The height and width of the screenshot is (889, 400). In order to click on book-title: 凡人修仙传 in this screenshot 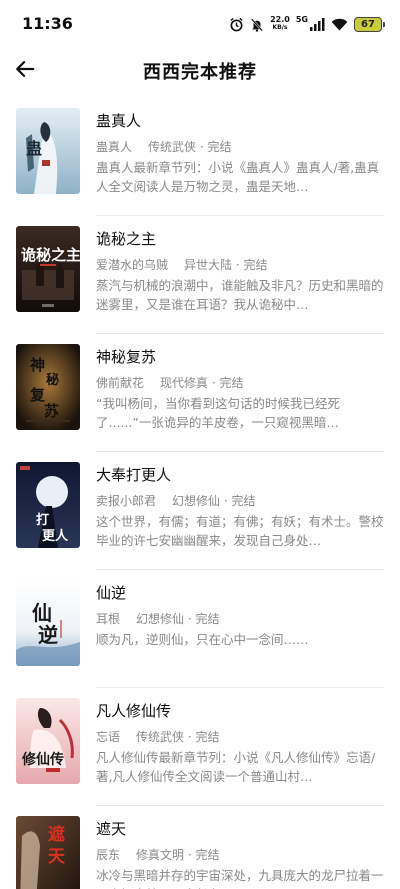, I will do `click(134, 711)`.